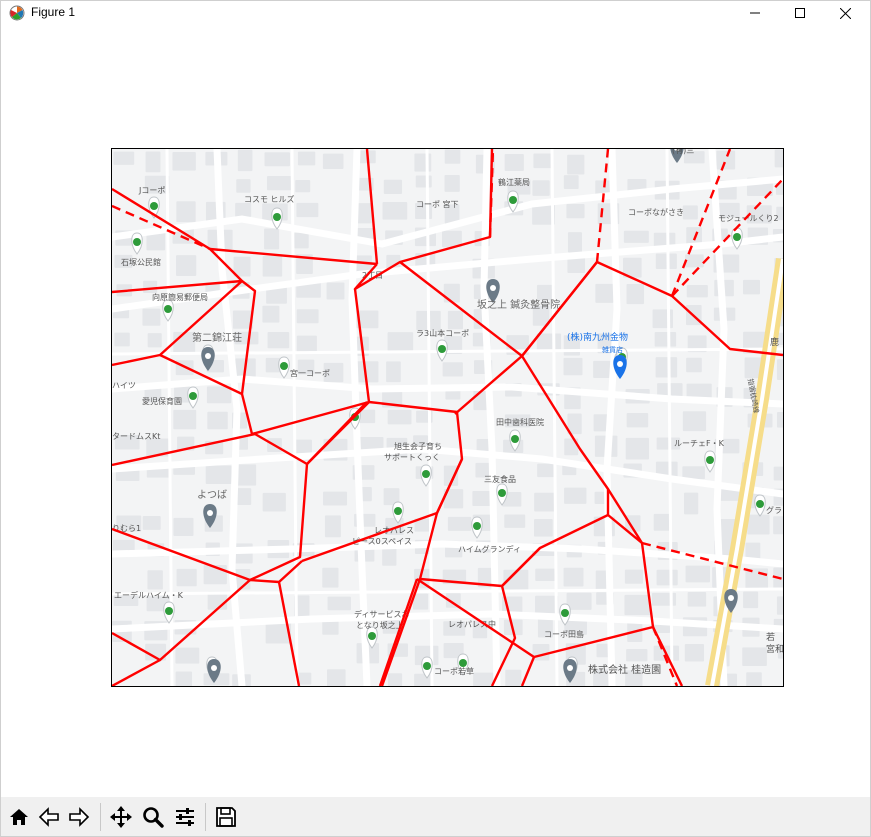  What do you see at coordinates (774, 342) in the screenshot?
I see `map-label: 鹿` at bounding box center [774, 342].